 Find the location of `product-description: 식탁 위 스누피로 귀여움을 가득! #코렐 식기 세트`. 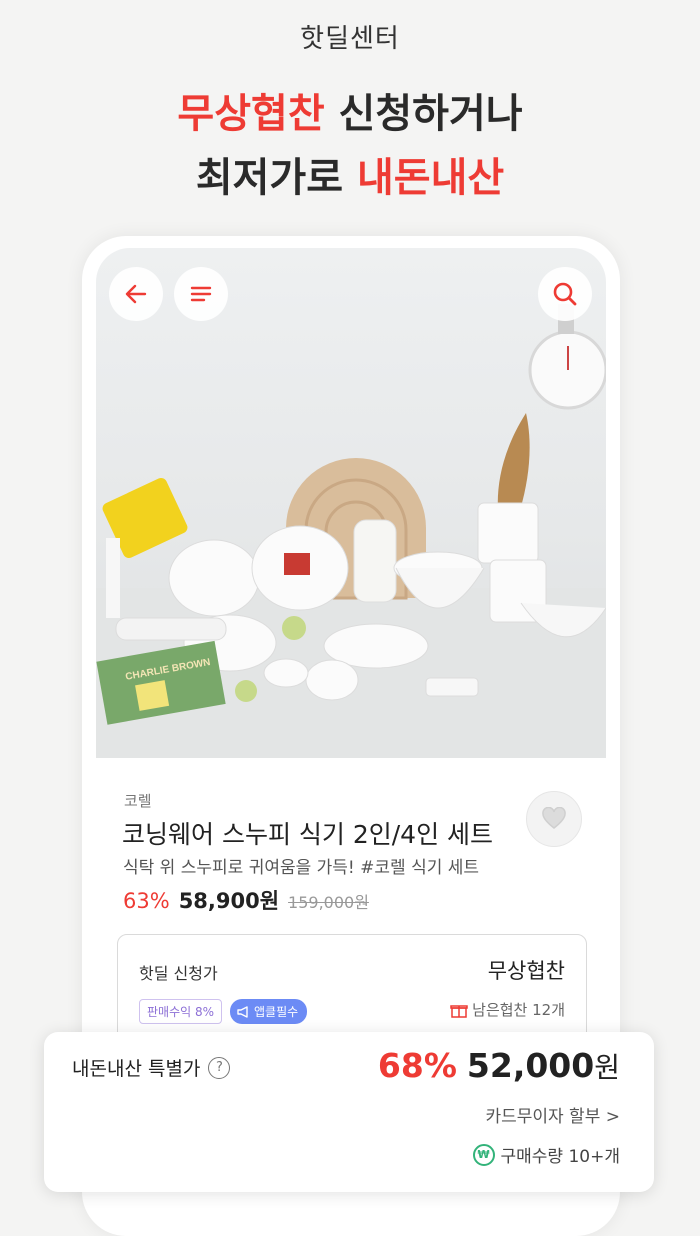

product-description: 식탁 위 스누피로 귀여움을 가득! #코렐 식기 세트 is located at coordinates (301, 868).